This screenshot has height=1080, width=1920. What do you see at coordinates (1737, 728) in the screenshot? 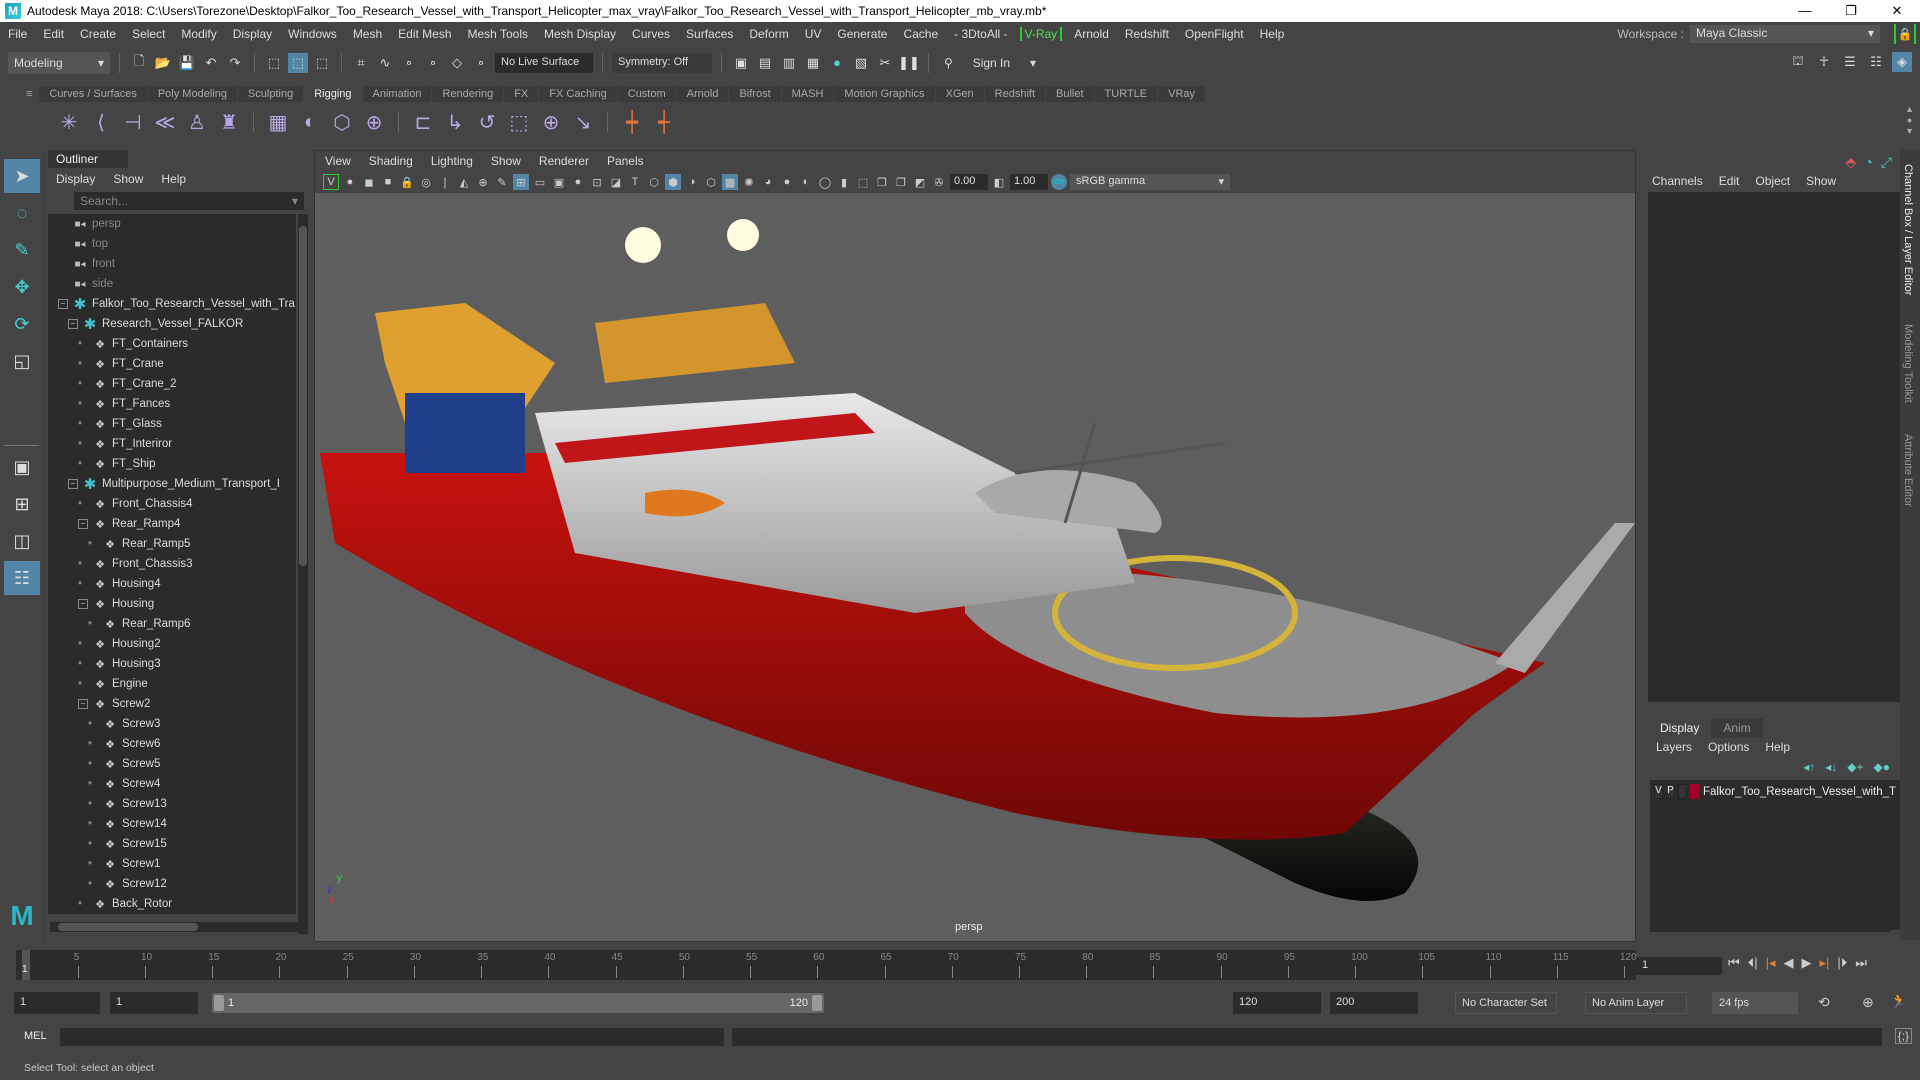
I see `tab-anim: Anim` at bounding box center [1737, 728].